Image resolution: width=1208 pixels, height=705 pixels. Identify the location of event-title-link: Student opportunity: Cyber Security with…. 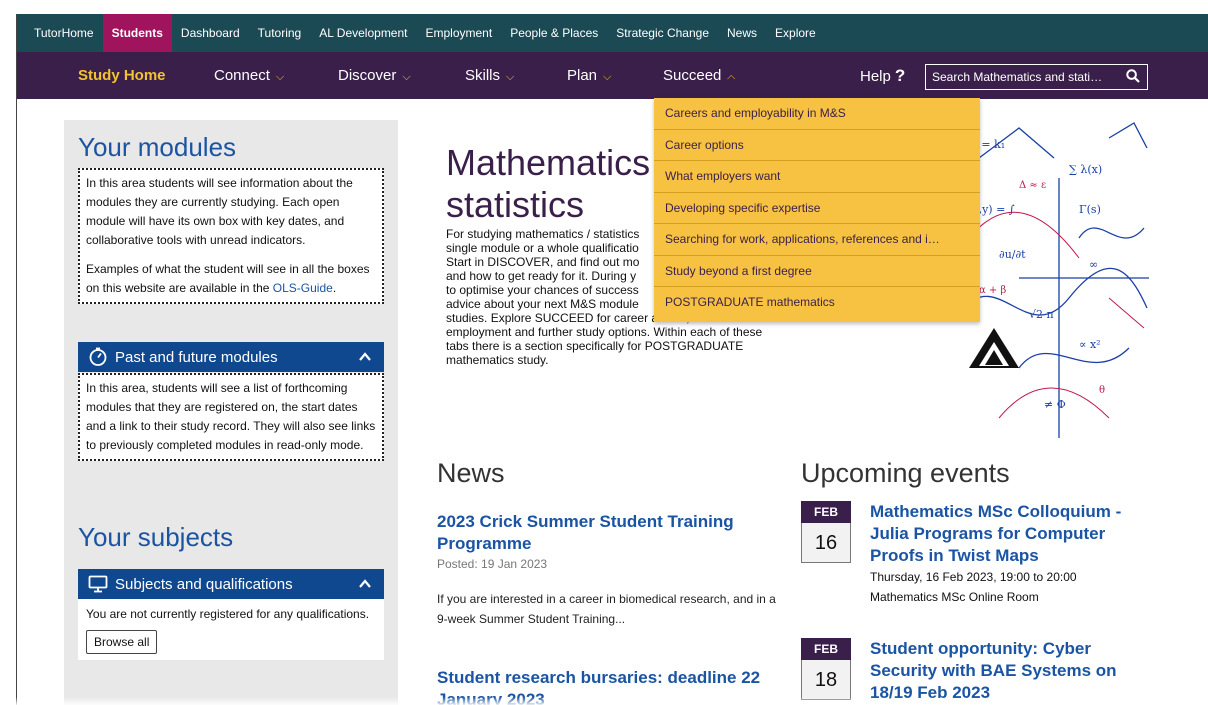
(1010, 671).